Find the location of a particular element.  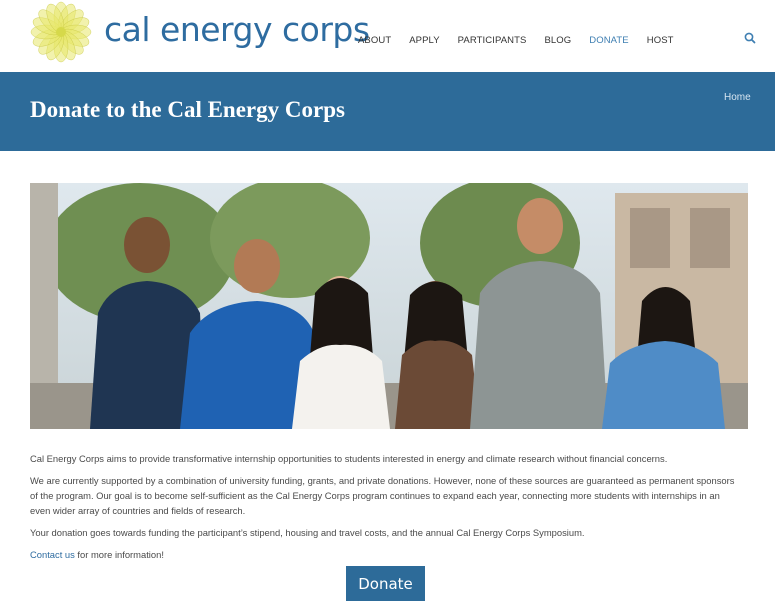

donate-button: Donate is located at coordinates (385, 583).